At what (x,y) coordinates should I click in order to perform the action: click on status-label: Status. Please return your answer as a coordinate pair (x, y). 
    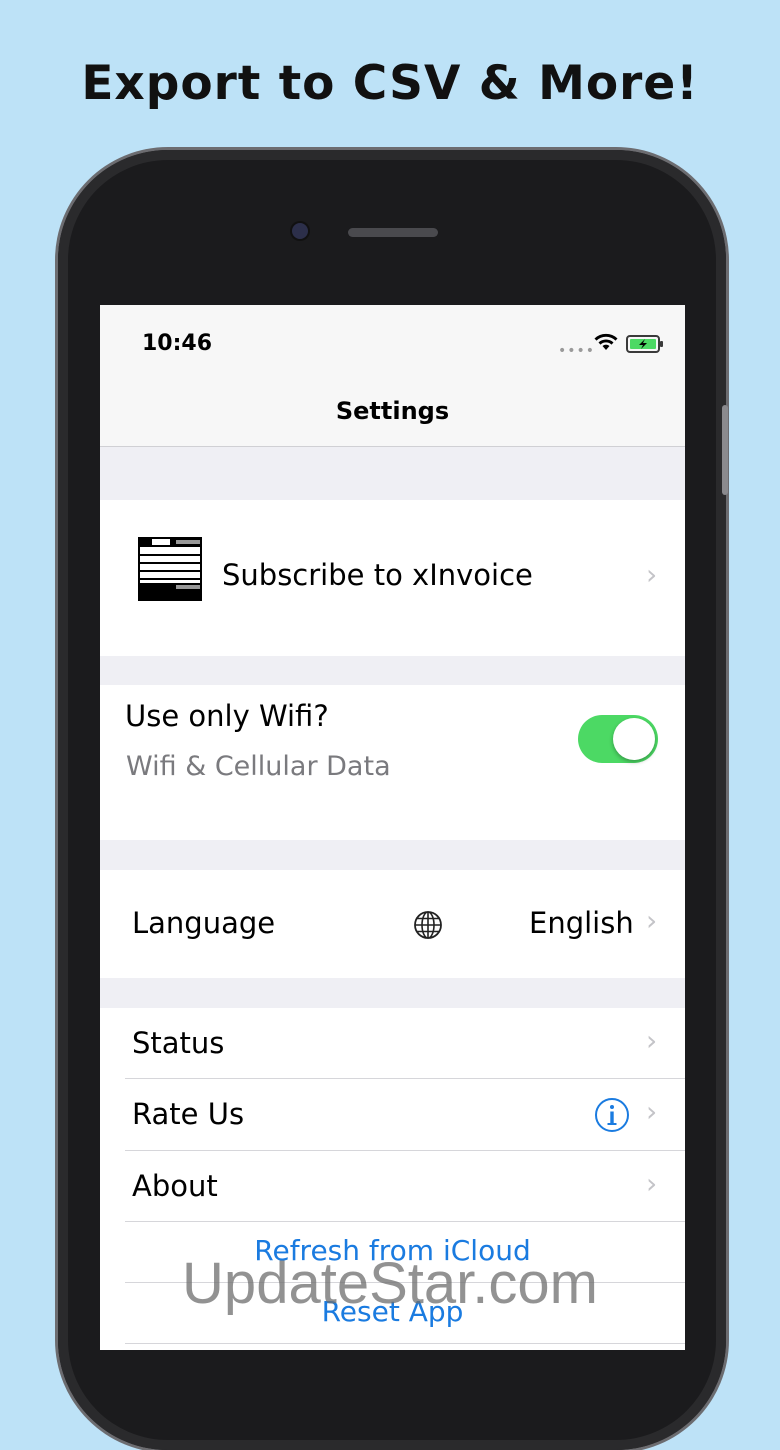
    Looking at the image, I should click on (178, 1043).